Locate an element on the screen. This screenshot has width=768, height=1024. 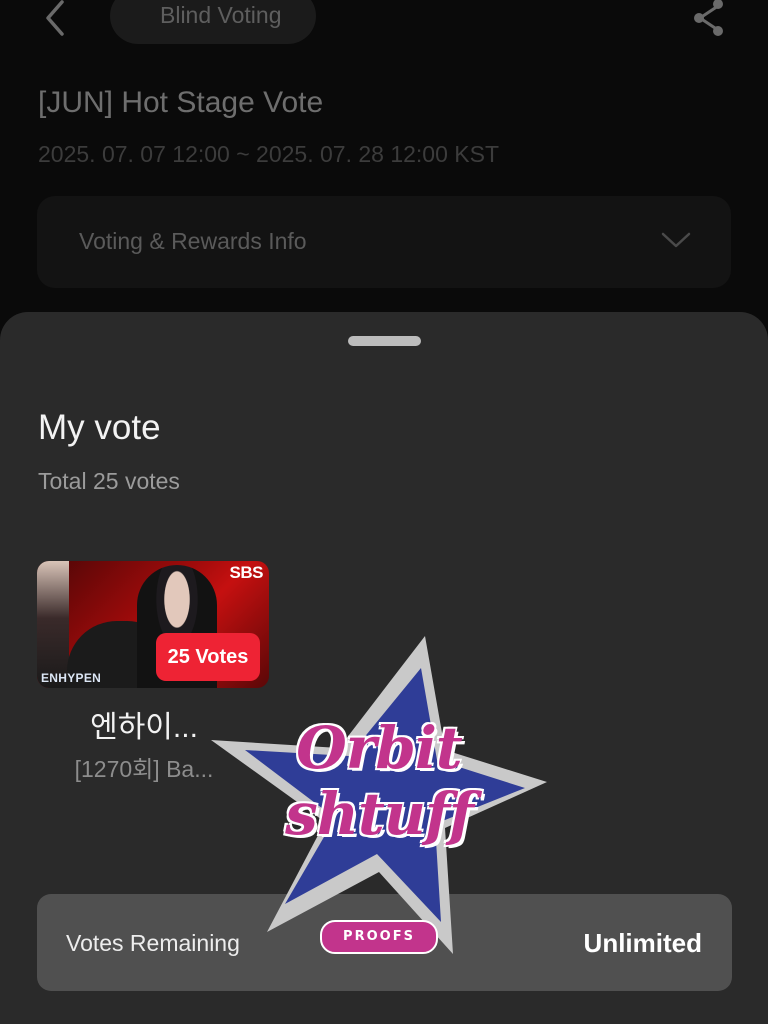
sbs-logo: SBS is located at coordinates (246, 572).